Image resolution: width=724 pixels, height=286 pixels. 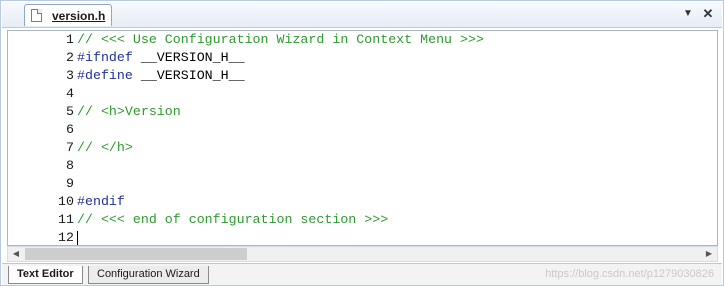 I want to click on line-number: 1, so click(x=70, y=39).